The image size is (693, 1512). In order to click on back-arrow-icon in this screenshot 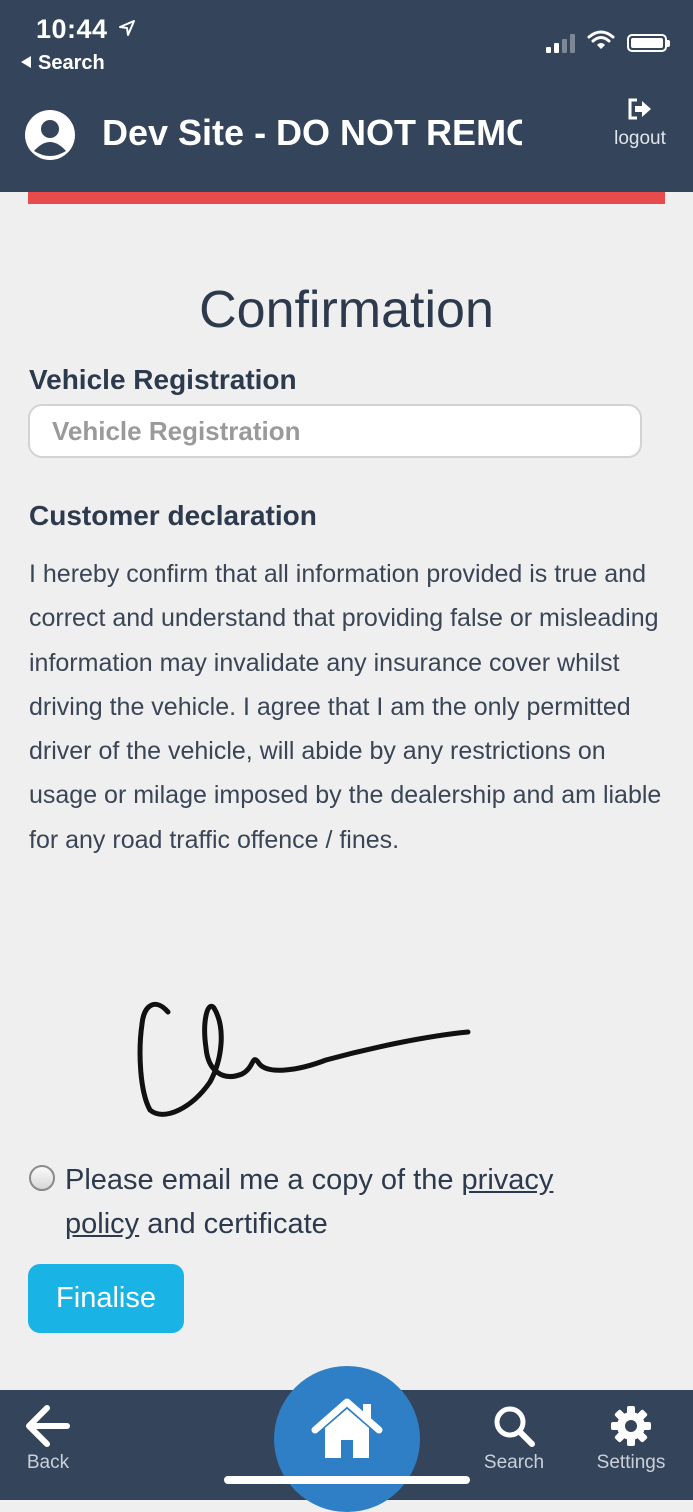, I will do `click(48, 1426)`.